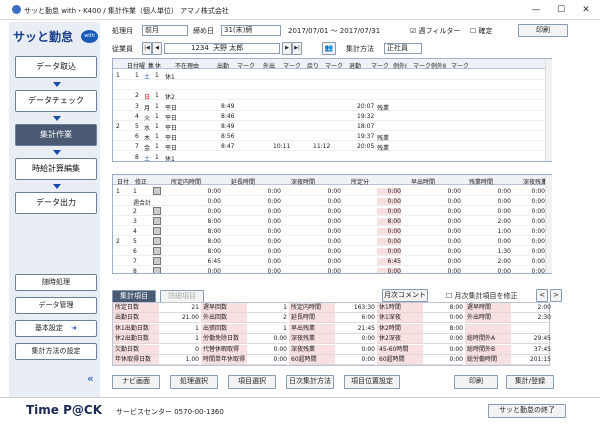  Describe the element at coordinates (194, 382) in the screenshot. I see `process-select-button: 処理選択` at that location.